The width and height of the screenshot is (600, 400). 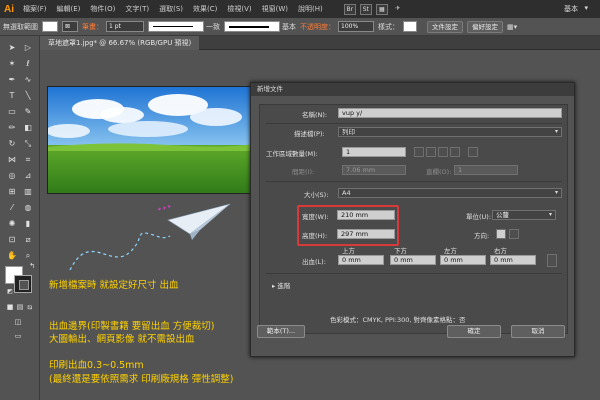 I want to click on shape-builder-icon: ◎, so click(x=12, y=176).